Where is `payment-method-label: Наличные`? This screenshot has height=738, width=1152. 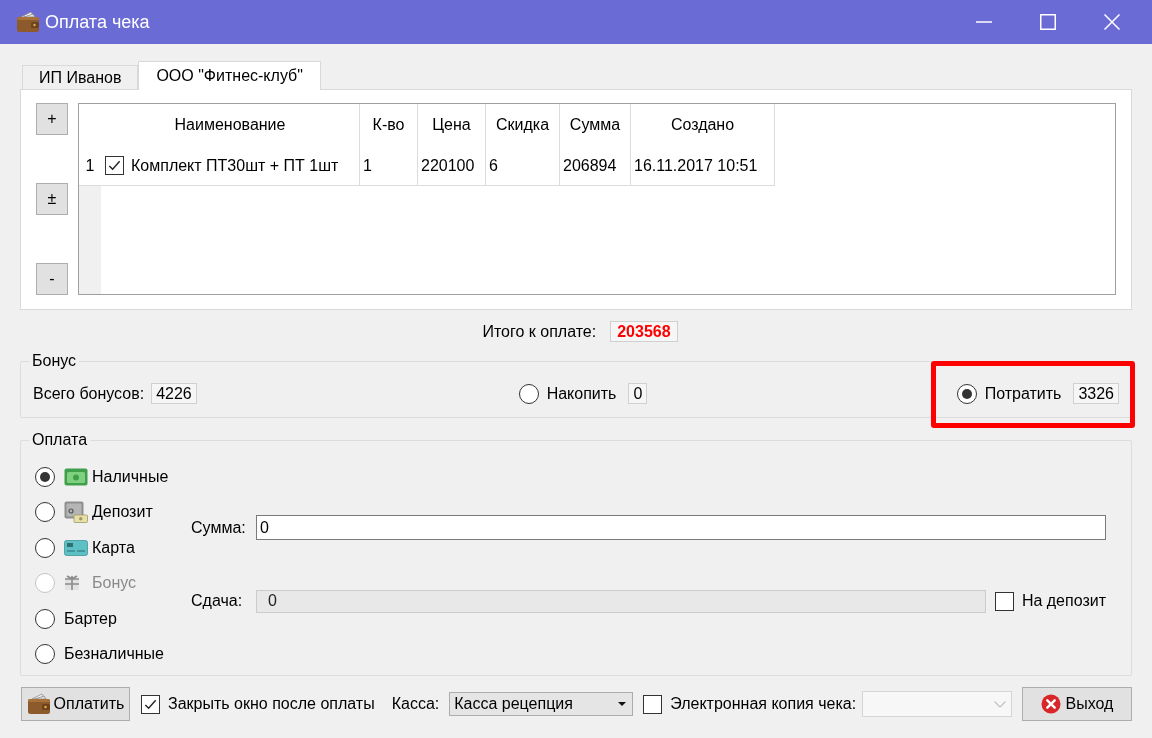 payment-method-label: Наличные is located at coordinates (130, 476).